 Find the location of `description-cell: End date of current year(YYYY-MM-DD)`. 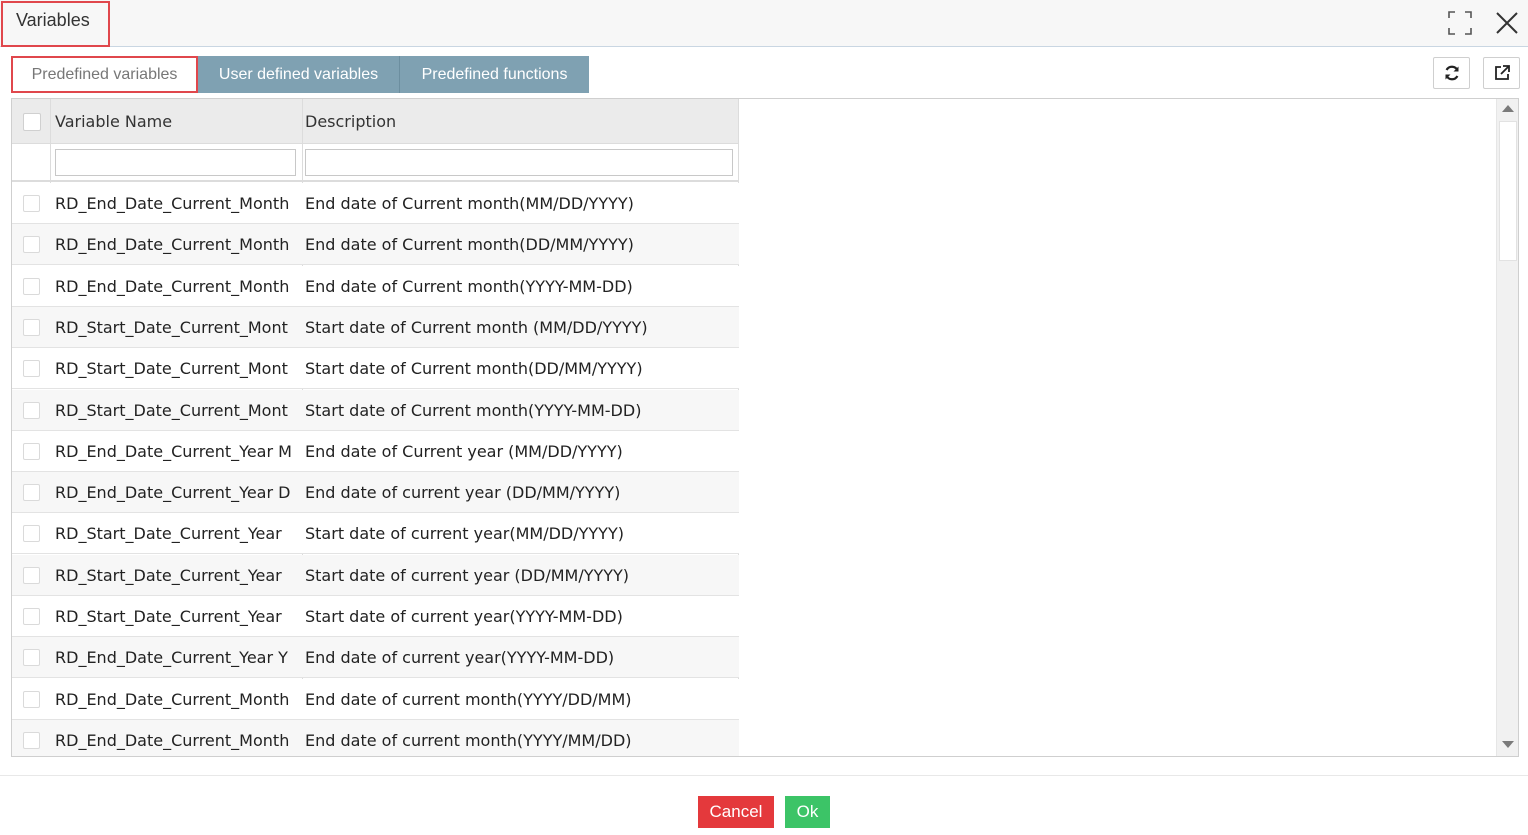

description-cell: End date of current year(YYYY-MM-DD) is located at coordinates (460, 657).